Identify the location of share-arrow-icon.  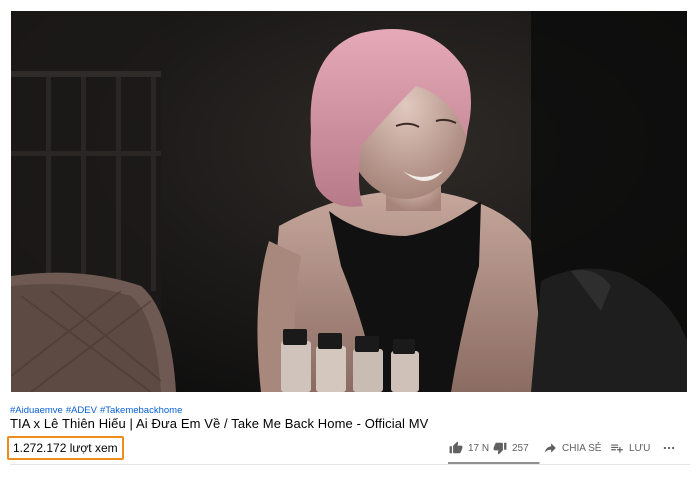
(550, 448).